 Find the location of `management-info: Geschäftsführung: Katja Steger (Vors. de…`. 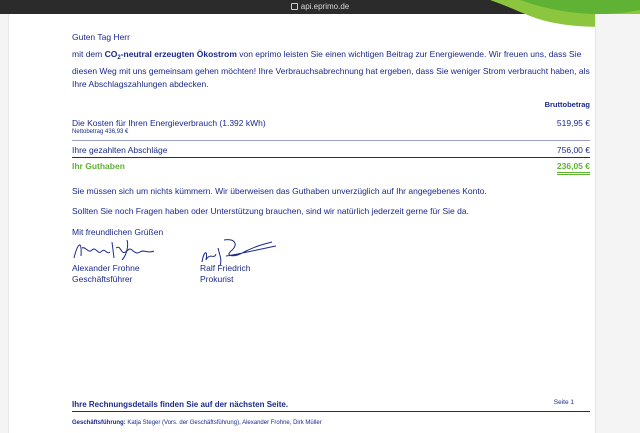

management-info: Geschäftsführung: Katja Steger (Vors. de… is located at coordinates (197, 423).